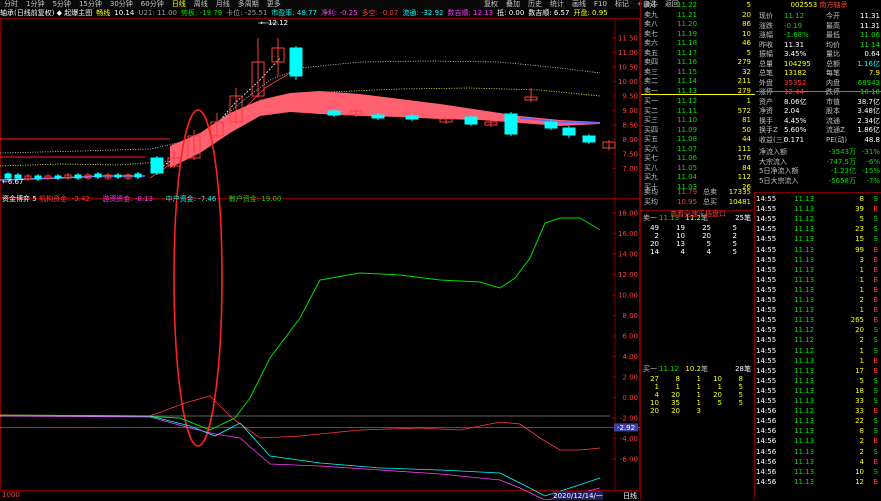 The image size is (881, 501). Describe the element at coordinates (557, 4) in the screenshot. I see `toolbar-right-item-3: 统计` at that location.